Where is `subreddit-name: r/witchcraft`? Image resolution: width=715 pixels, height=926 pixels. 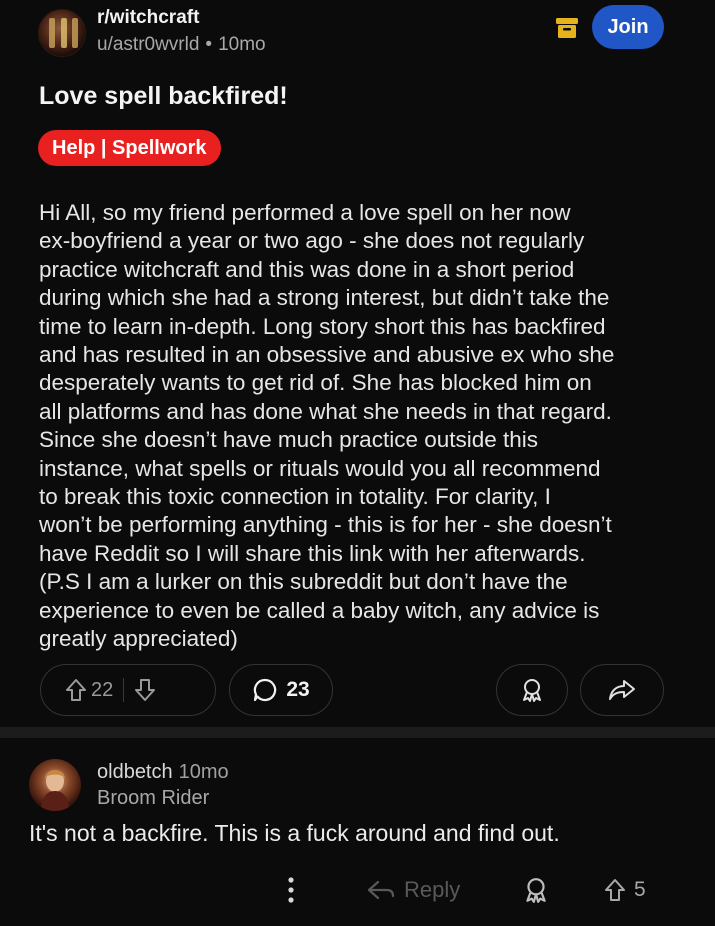
subreddit-name: r/witchcraft is located at coordinates (148, 18).